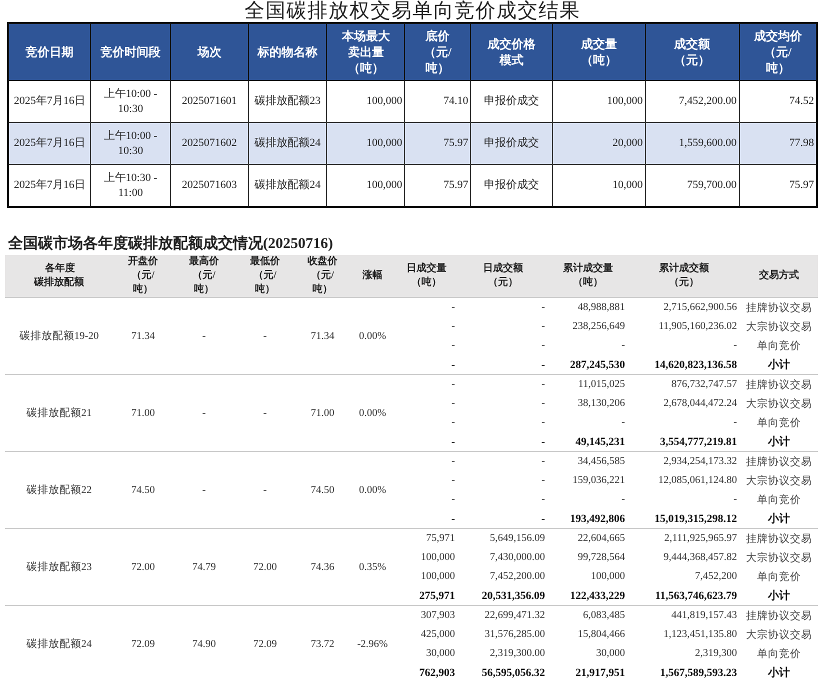  What do you see at coordinates (437, 143) in the screenshot?
I see `table-cell: 75.97` at bounding box center [437, 143].